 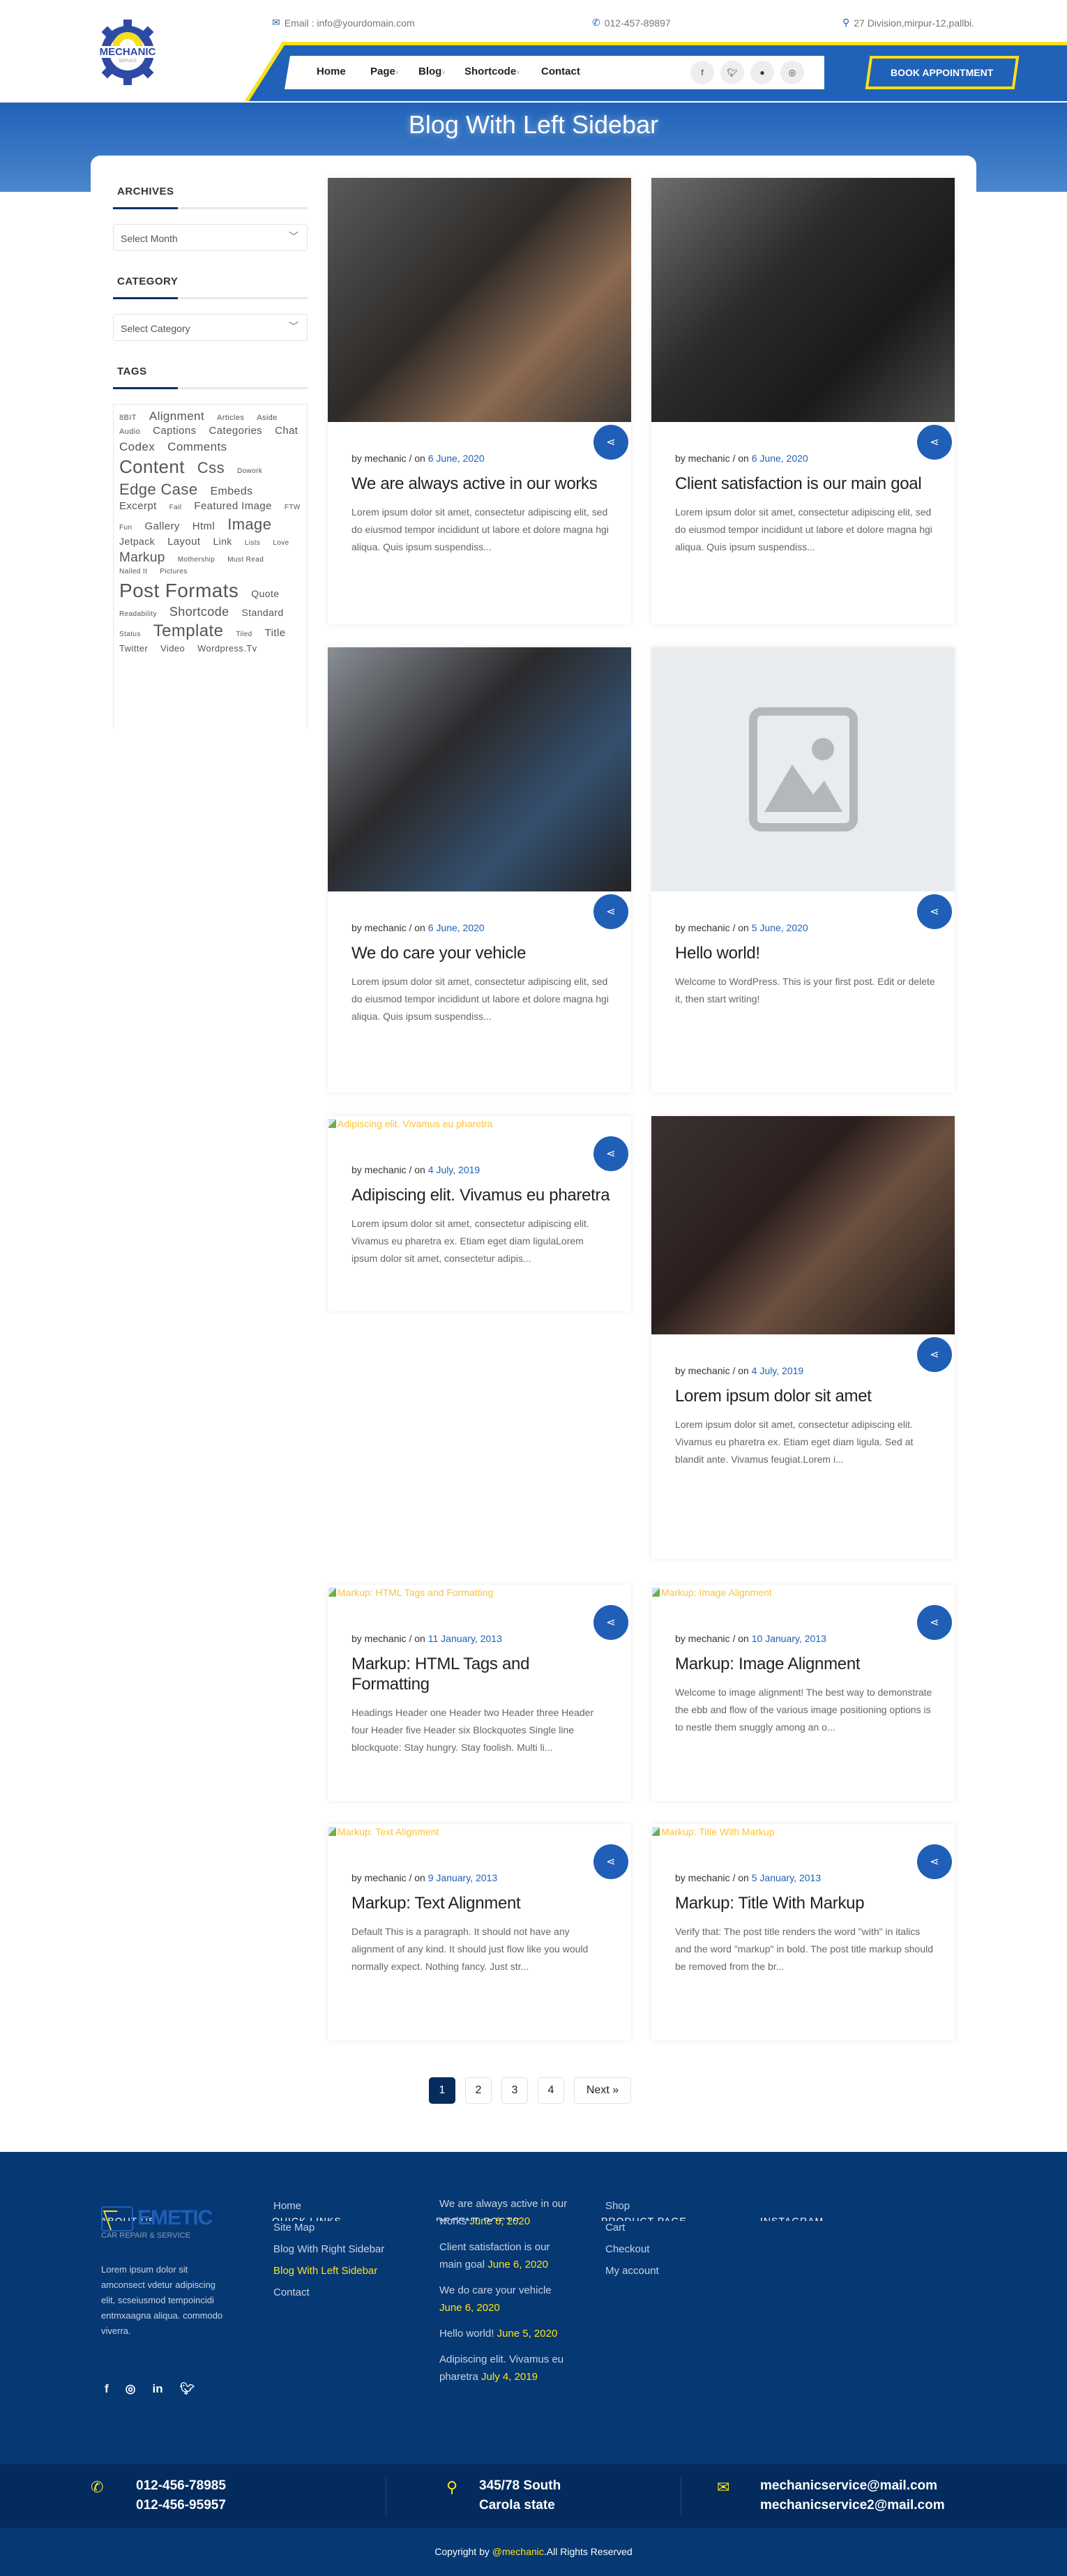 I want to click on linkedin-icon: in, so click(x=158, y=2389).